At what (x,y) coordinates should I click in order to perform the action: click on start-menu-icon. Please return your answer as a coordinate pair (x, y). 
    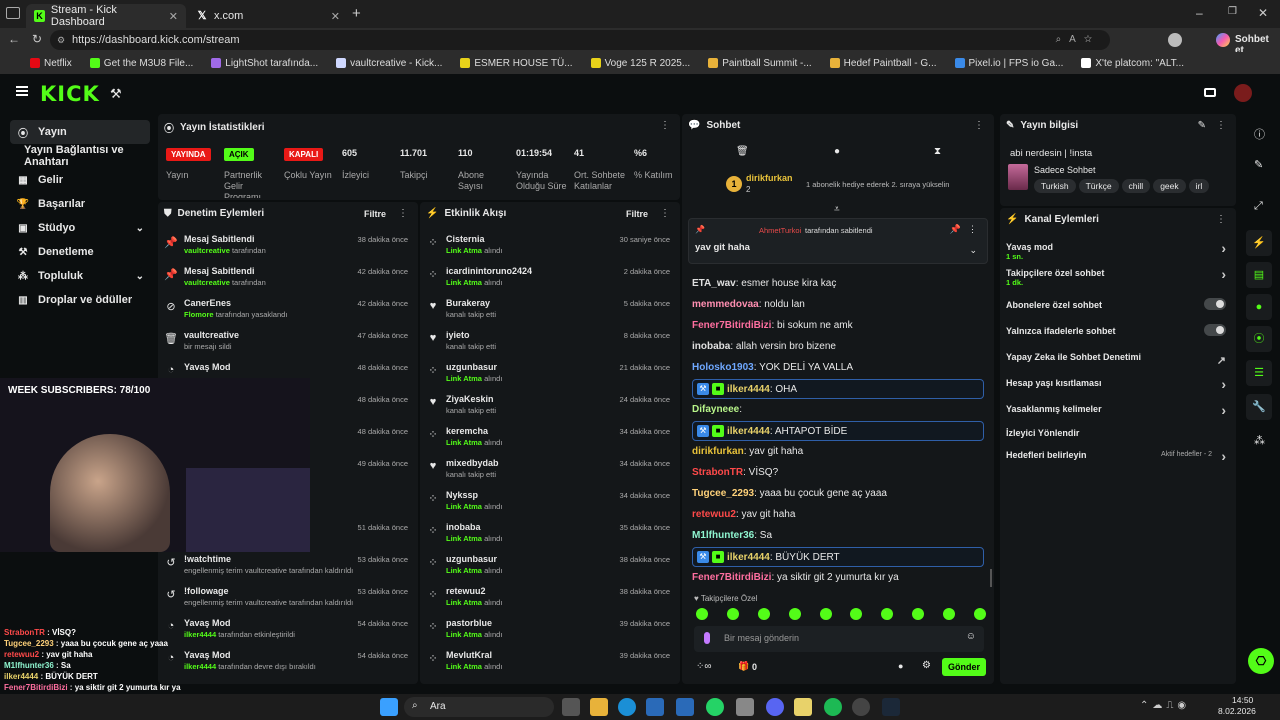
    Looking at the image, I should click on (389, 707).